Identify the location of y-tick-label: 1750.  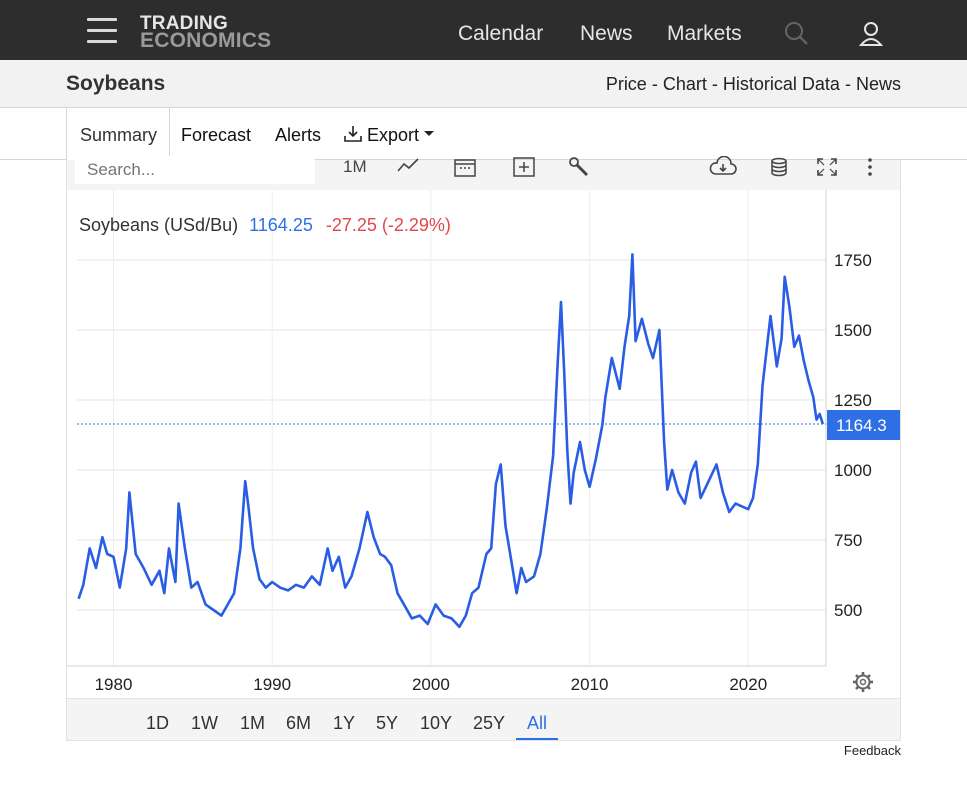
(853, 260).